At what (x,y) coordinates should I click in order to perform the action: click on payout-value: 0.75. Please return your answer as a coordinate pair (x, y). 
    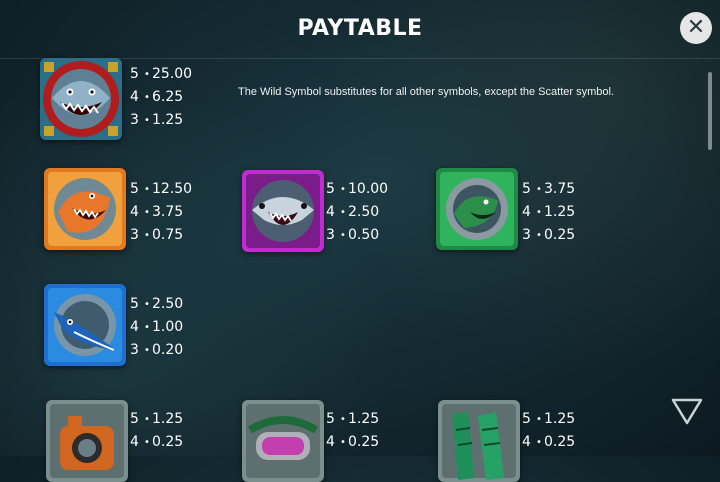
    Looking at the image, I should click on (168, 235).